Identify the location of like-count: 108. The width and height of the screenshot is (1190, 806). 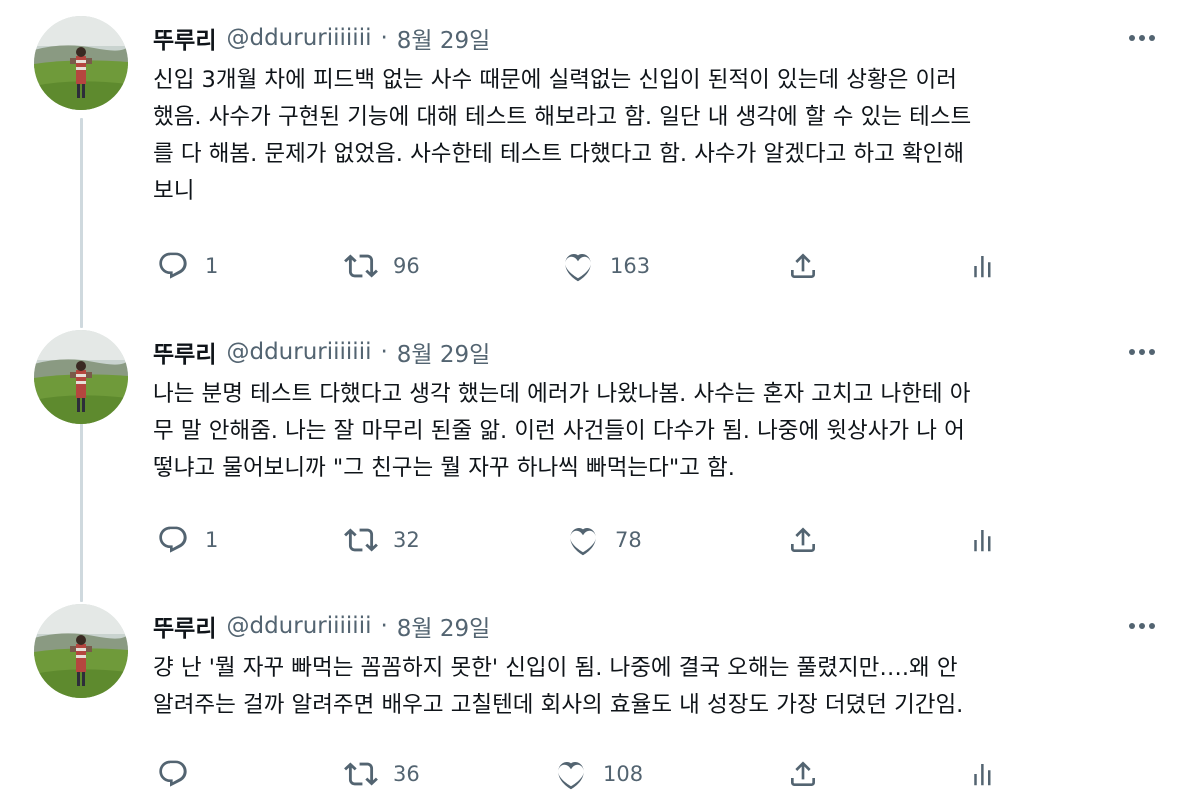
(623, 774).